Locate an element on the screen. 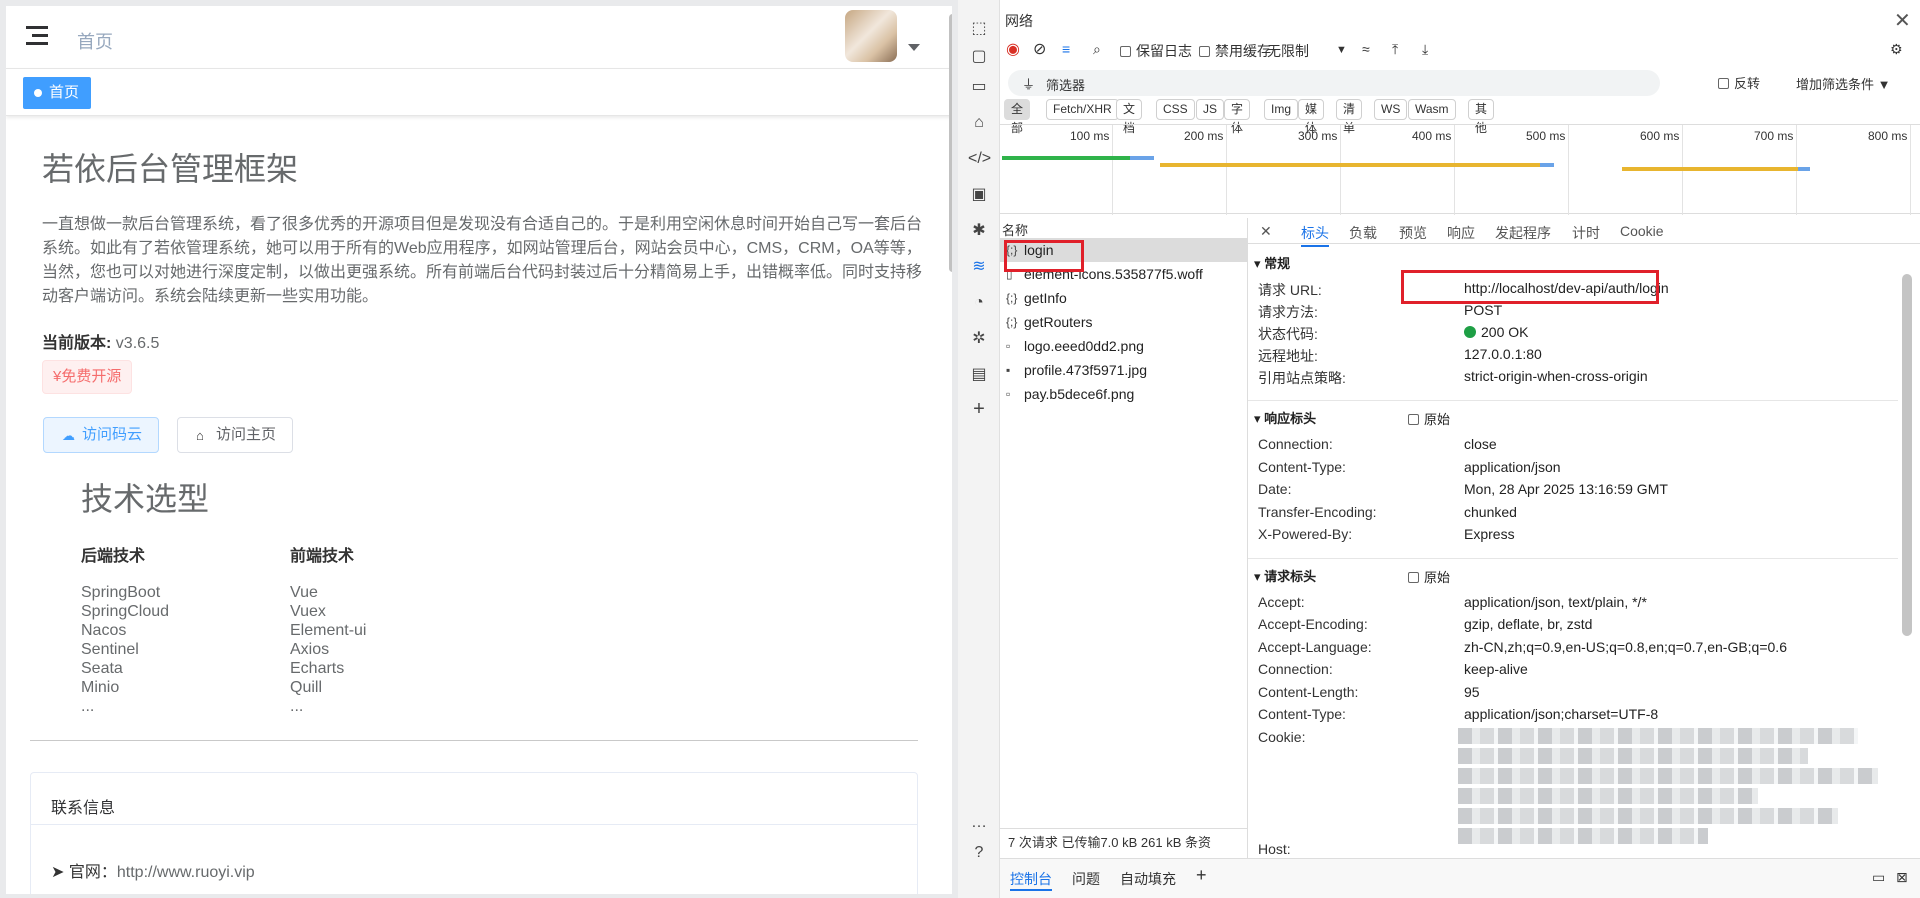  chip-wasm: Wasm is located at coordinates (1432, 109).